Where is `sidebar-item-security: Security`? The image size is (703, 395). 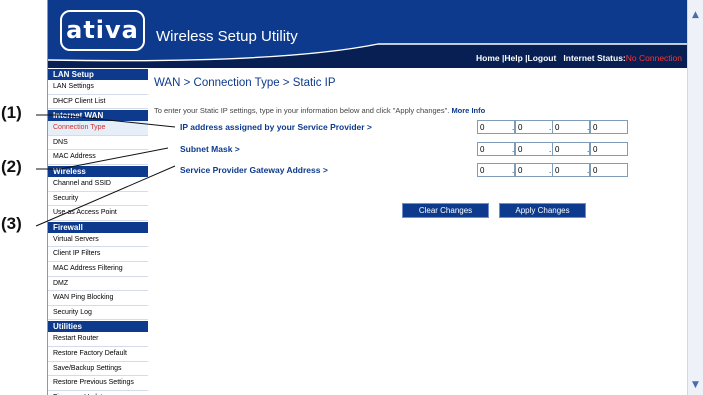
sidebar-item-security: Security is located at coordinates (98, 199).